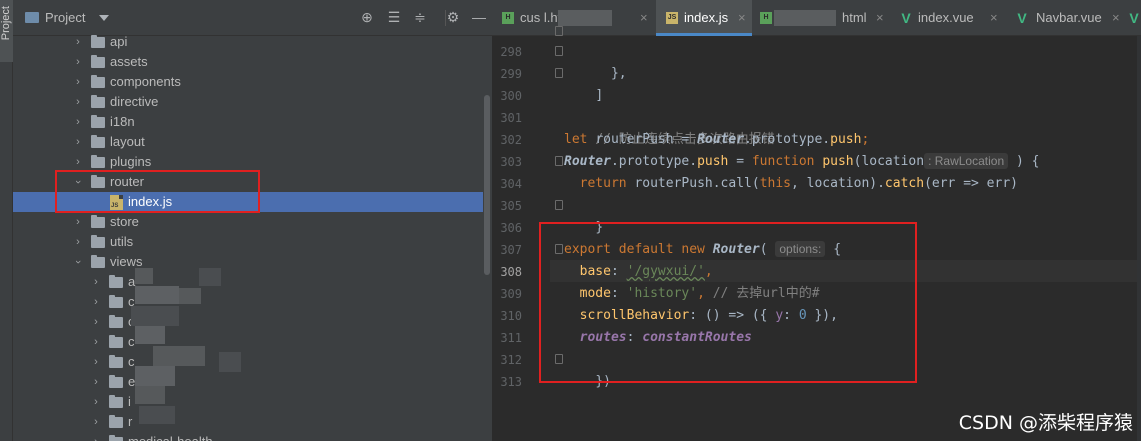  I want to click on line-number: 311, so click(511, 338).